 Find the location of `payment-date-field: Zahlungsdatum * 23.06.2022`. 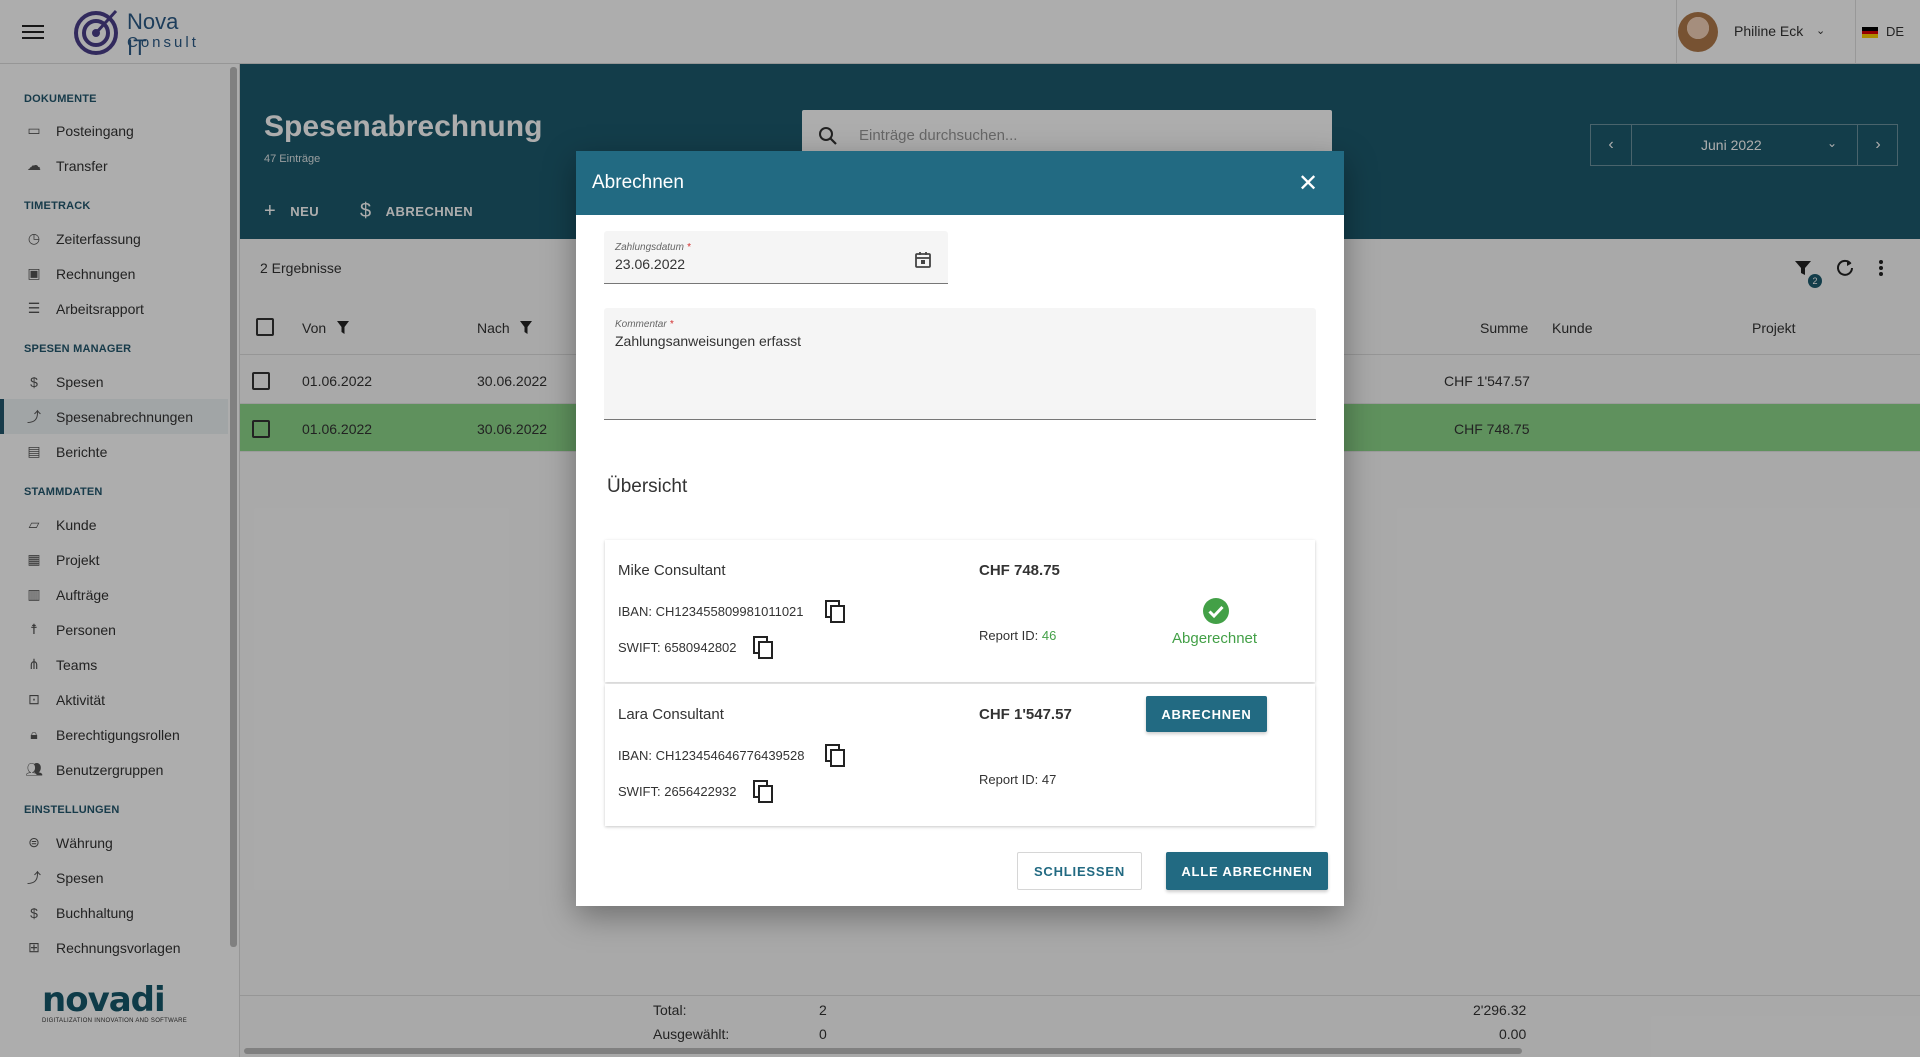

payment-date-field: Zahlungsdatum * 23.06.2022 is located at coordinates (776, 257).